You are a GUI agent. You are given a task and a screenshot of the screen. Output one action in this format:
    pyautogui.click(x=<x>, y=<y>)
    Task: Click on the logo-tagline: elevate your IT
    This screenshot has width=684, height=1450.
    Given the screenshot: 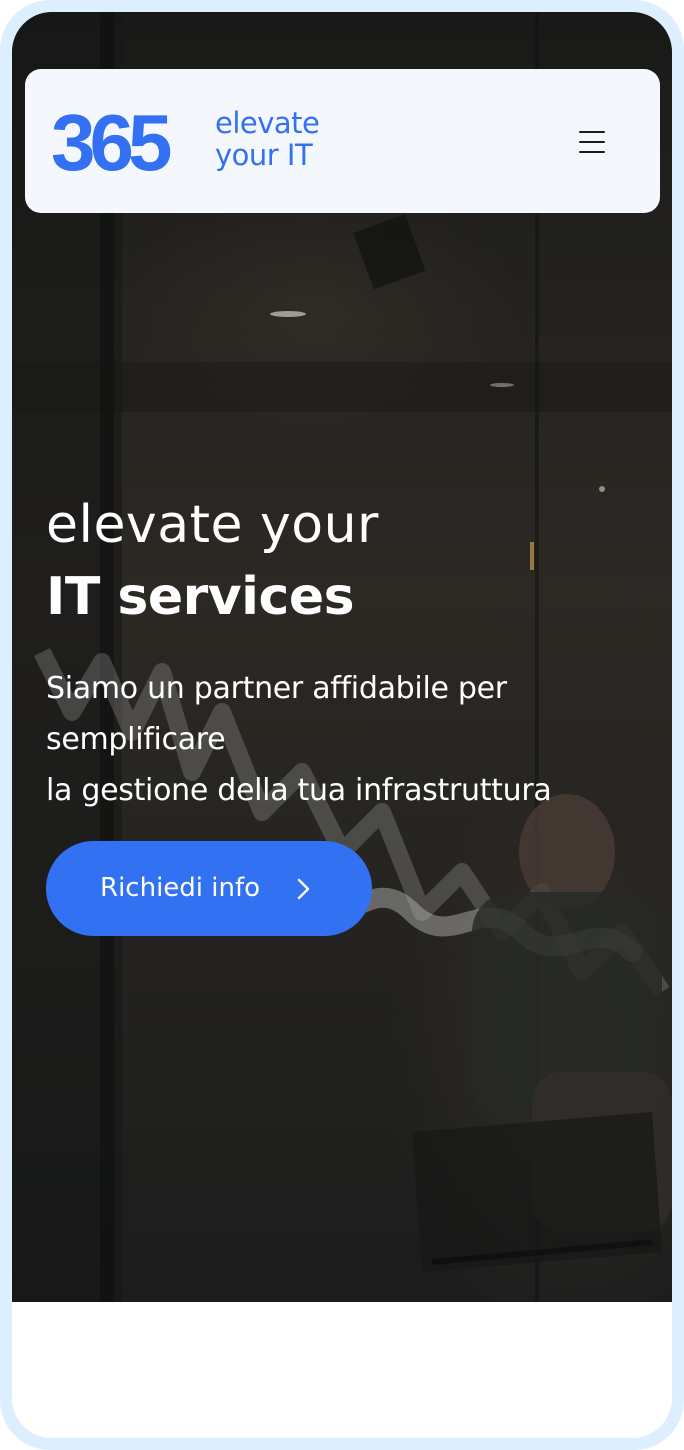 What is the action you would take?
    pyautogui.click(x=267, y=139)
    